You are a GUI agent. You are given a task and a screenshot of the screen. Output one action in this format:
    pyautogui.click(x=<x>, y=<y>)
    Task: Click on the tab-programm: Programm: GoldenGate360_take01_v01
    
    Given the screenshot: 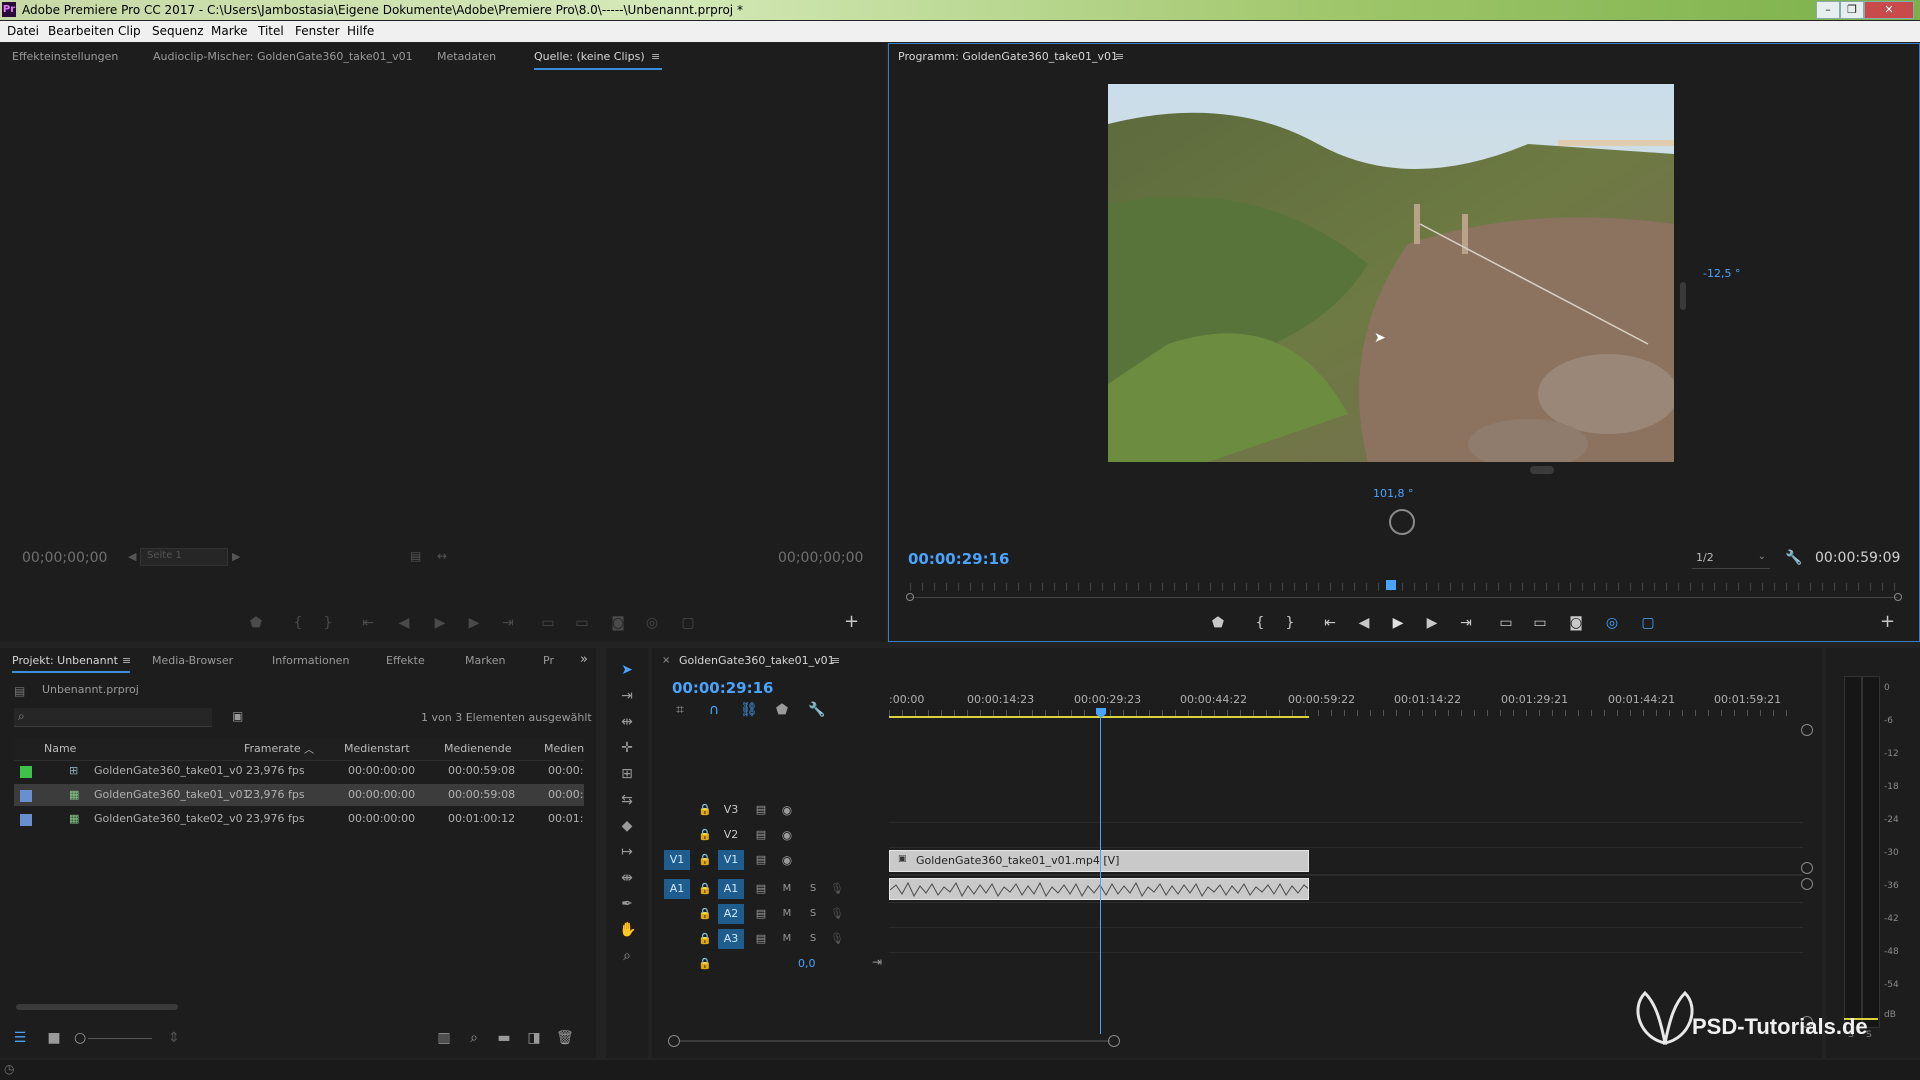 What is the action you would take?
    pyautogui.click(x=1008, y=56)
    